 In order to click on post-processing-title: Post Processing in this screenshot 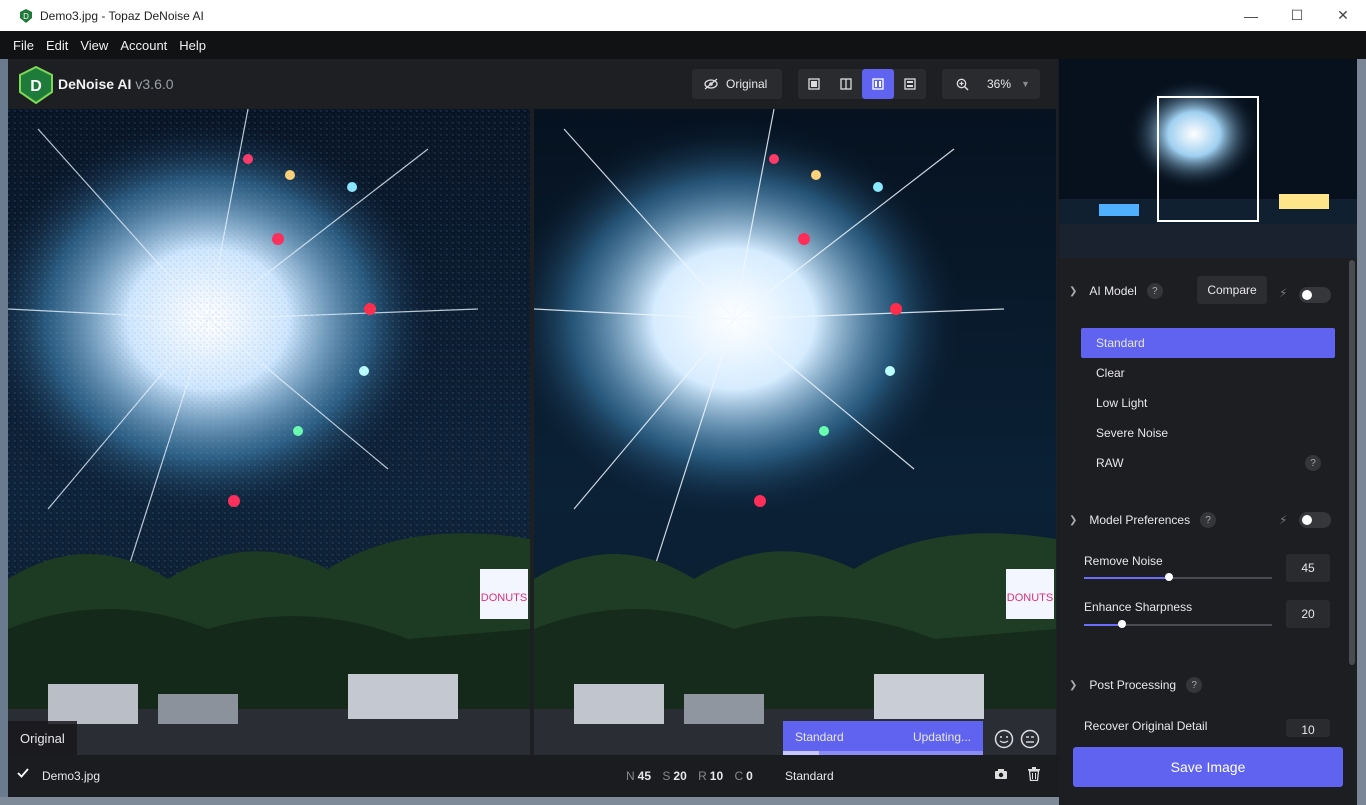, I will do `click(1133, 685)`.